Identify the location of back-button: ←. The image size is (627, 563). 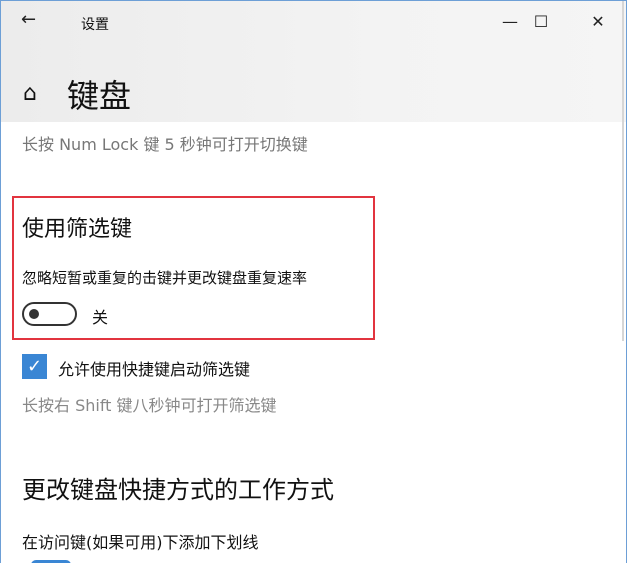
(28, 19).